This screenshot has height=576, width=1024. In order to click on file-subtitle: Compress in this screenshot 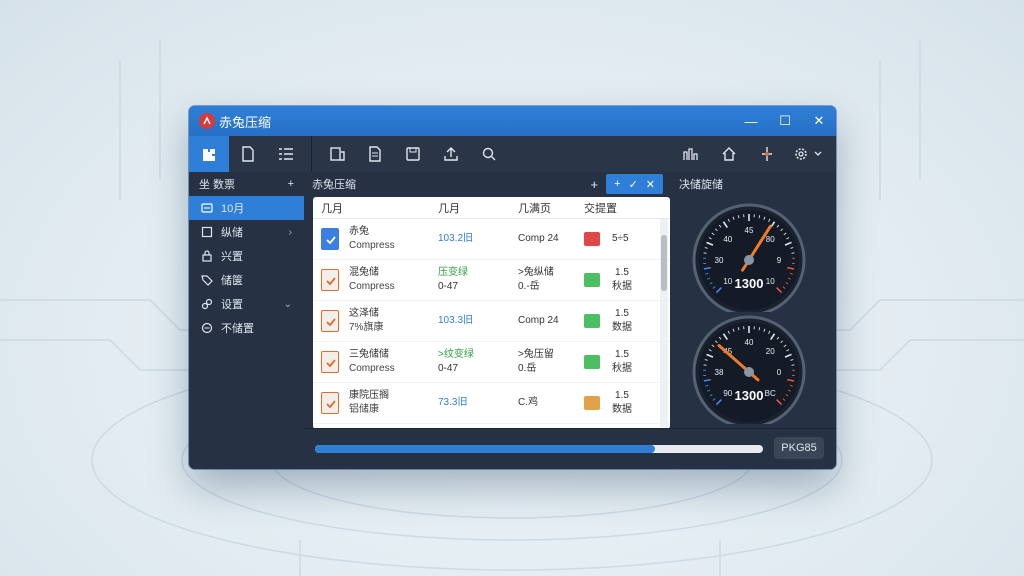, I will do `click(372, 245)`.